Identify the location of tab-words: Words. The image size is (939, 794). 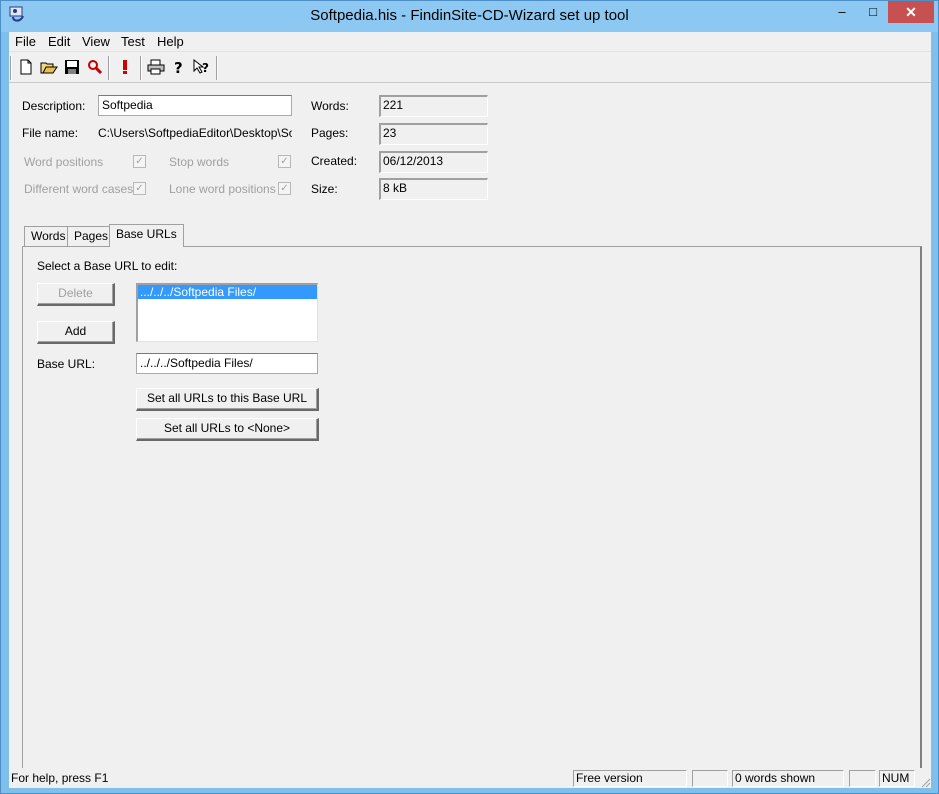
(48, 236).